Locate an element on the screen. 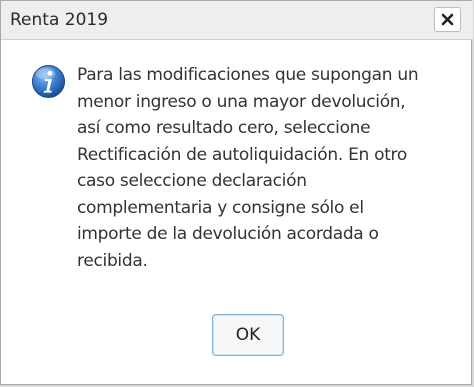  message-line: menor ingreso o una mayor devolución, is located at coordinates (241, 101).